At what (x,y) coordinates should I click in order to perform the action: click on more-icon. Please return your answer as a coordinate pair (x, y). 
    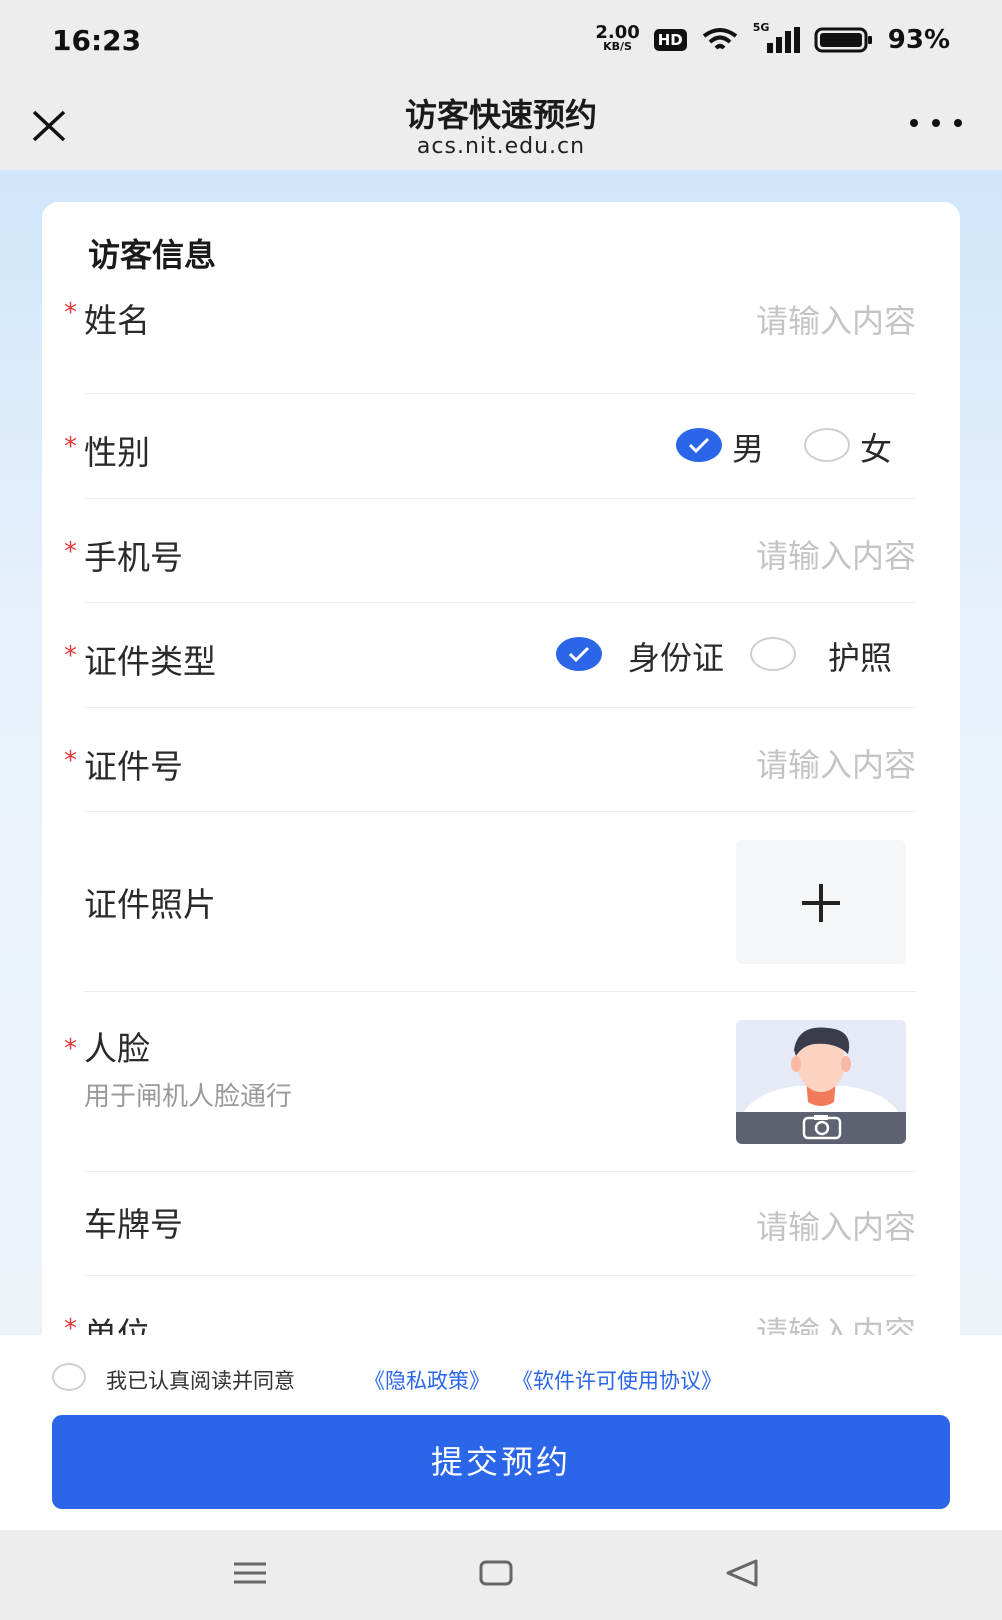
    Looking at the image, I should click on (936, 123).